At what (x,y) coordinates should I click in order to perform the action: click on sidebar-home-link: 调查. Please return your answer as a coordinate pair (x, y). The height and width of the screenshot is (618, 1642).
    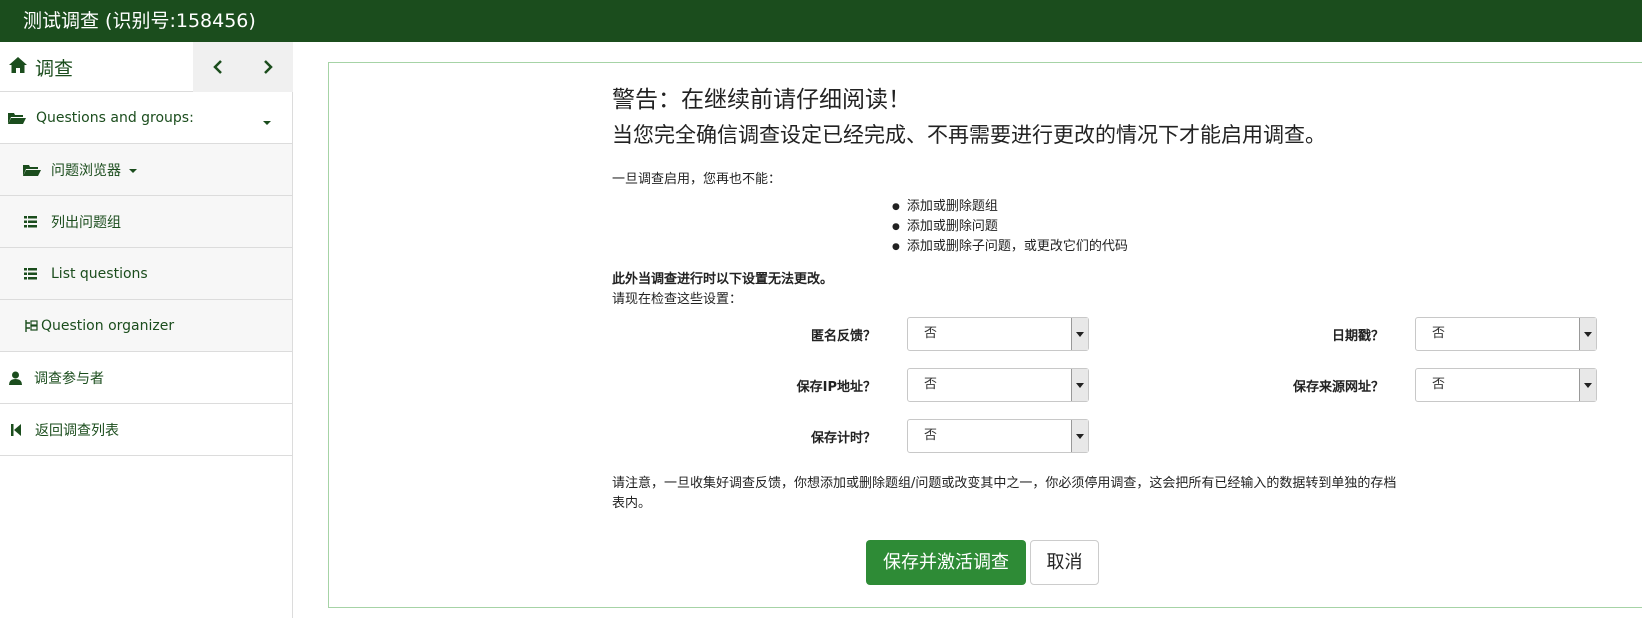
    Looking at the image, I should click on (40, 67).